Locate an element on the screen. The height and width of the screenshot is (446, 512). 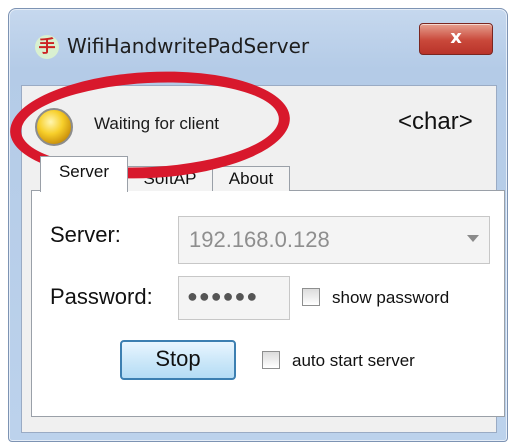
auto-start-label: auto start server is located at coordinates (353, 361).